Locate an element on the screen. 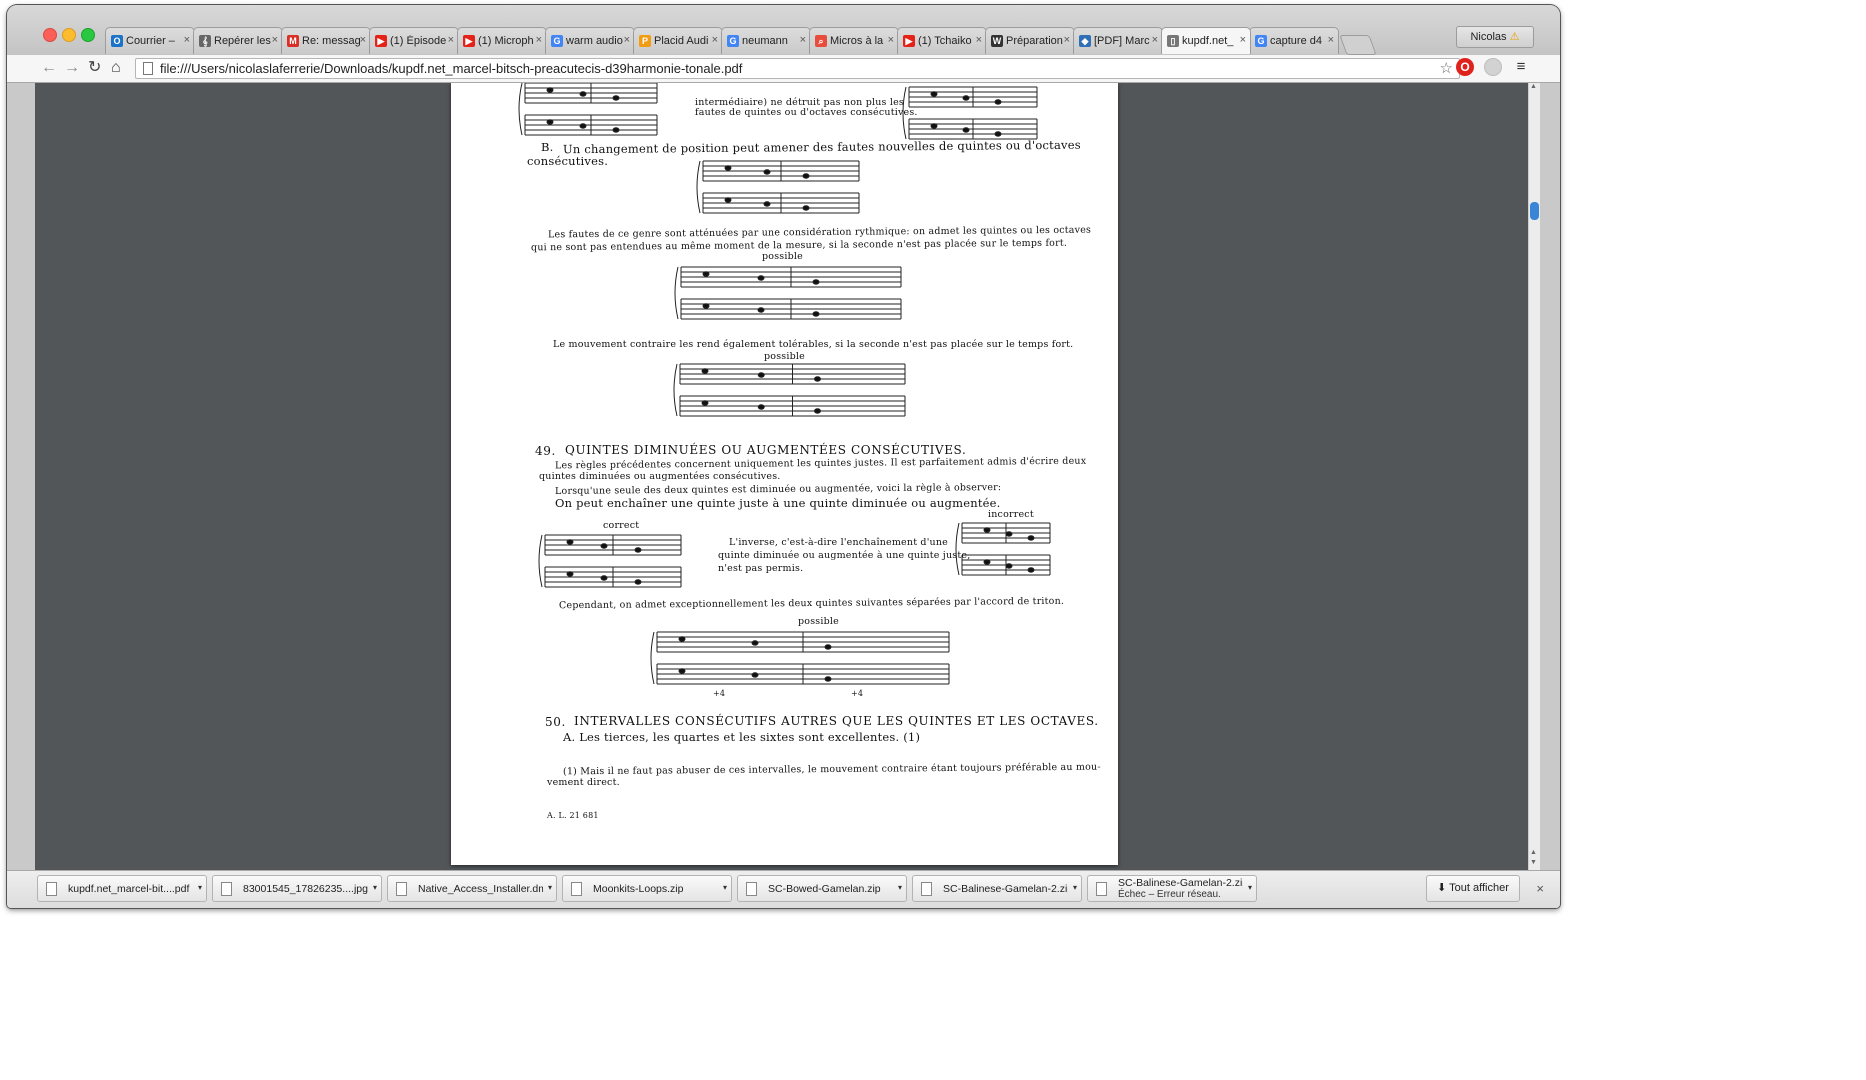 This screenshot has height=1080, width=1866. tab-14: Gcapture d4 × is located at coordinates (1294, 40).